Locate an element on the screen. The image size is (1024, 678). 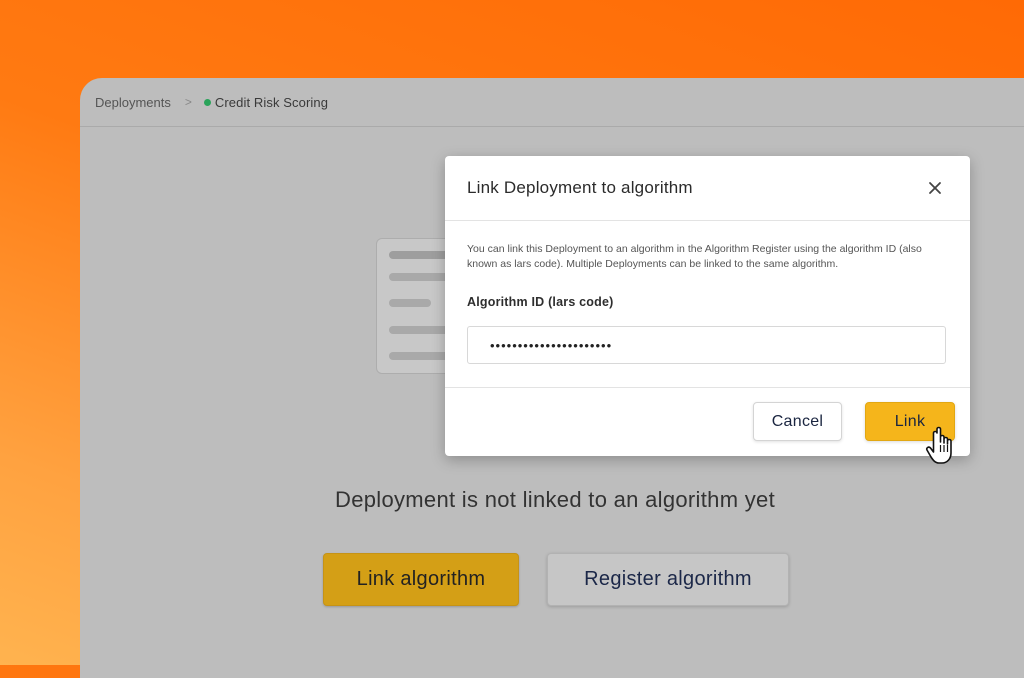
chevron-right-icon: > is located at coordinates (188, 102).